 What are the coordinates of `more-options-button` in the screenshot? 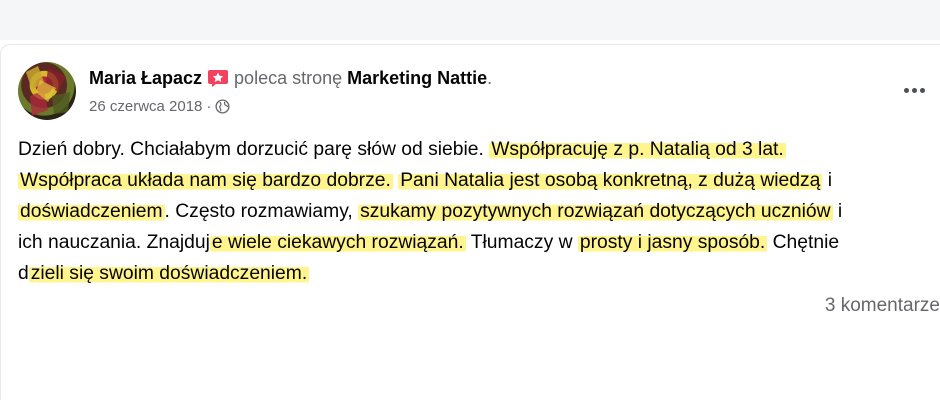 It's located at (914, 90).